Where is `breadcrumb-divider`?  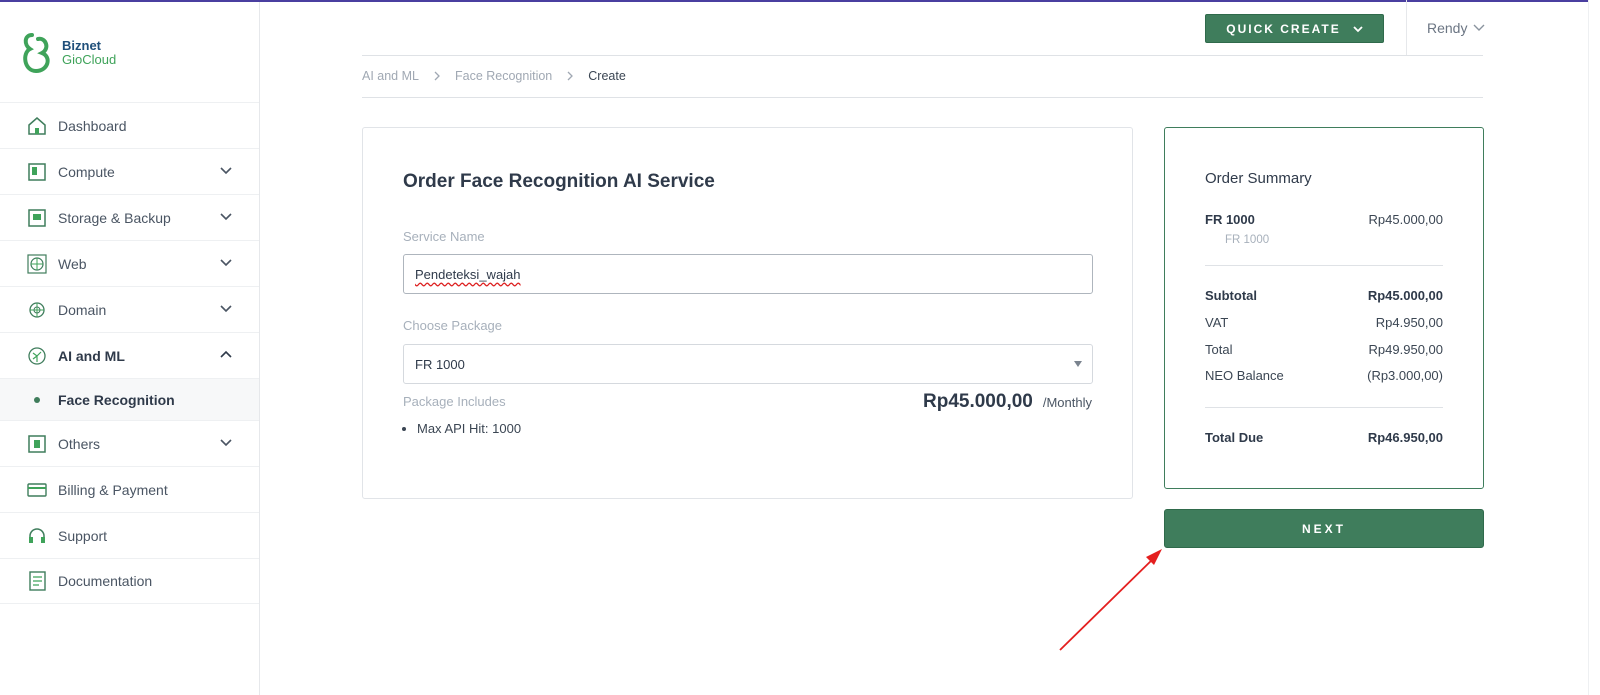
breadcrumb-divider is located at coordinates (922, 97).